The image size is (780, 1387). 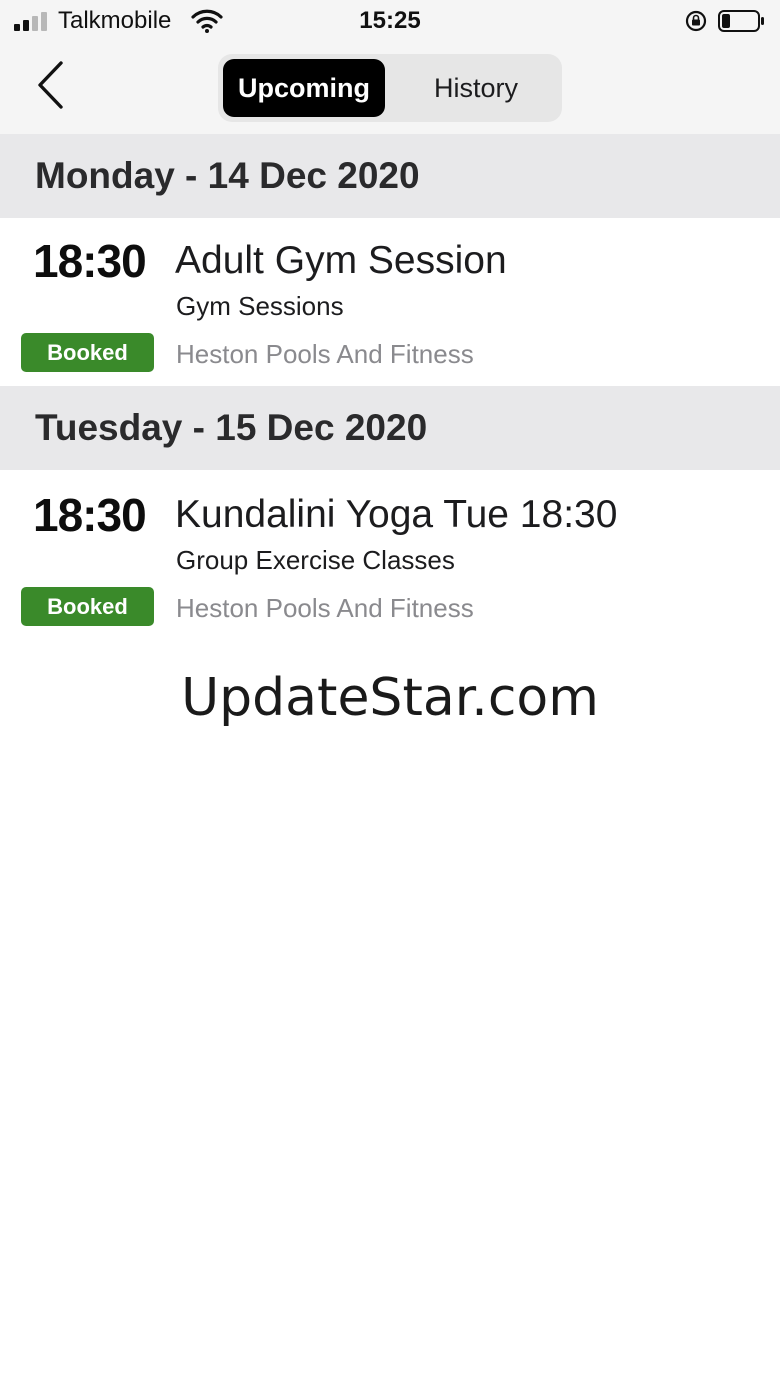 What do you see at coordinates (390, 698) in the screenshot?
I see `watermark: UpdateStar.com` at bounding box center [390, 698].